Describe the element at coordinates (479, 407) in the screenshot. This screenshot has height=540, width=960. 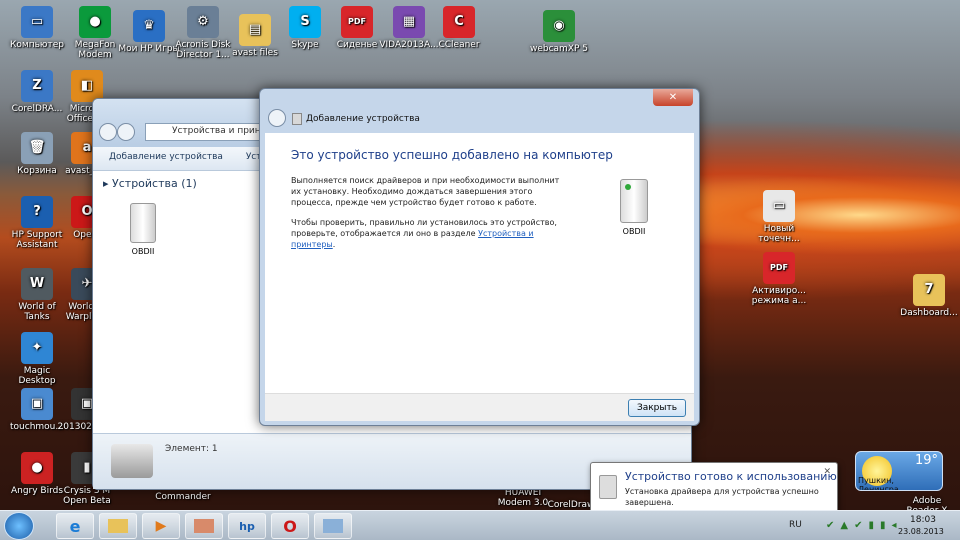
I see `dialog-footer: Закрыть` at that location.